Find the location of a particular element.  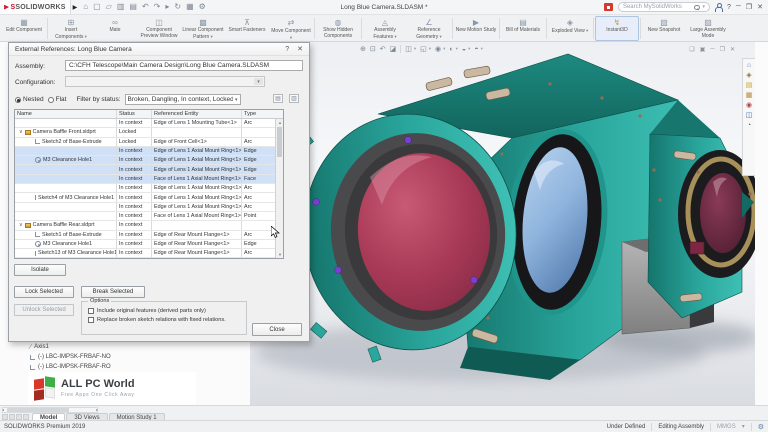

tree-item: ⁄ Axis1 is located at coordinates (70, 347).